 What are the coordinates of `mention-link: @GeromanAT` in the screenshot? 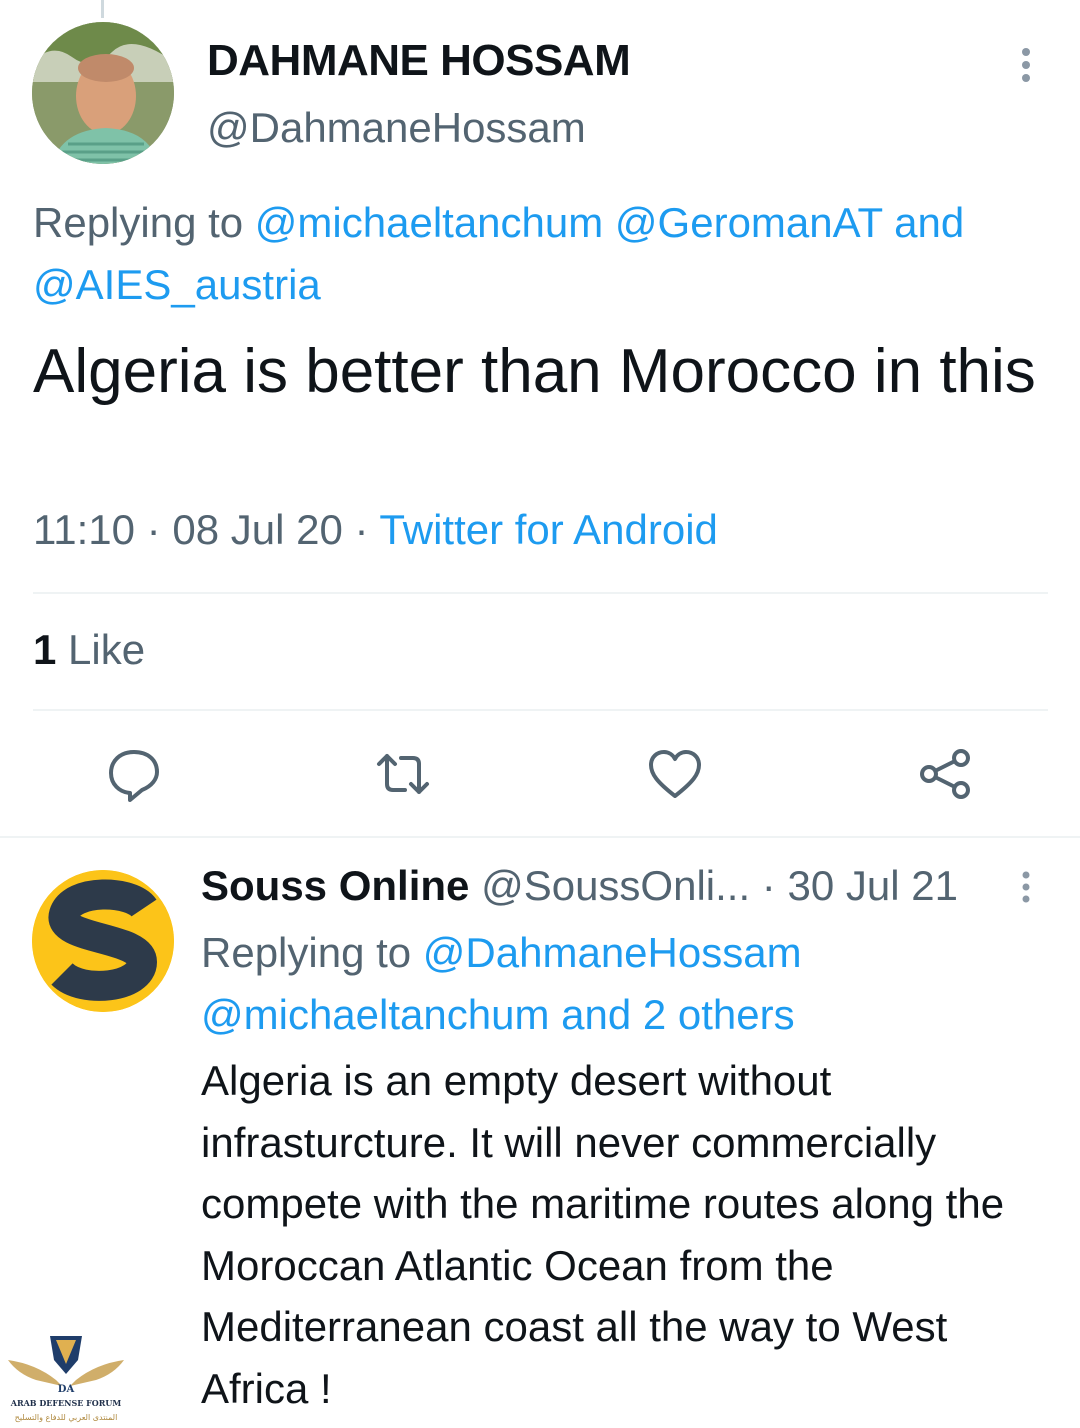 It's located at (749, 222).